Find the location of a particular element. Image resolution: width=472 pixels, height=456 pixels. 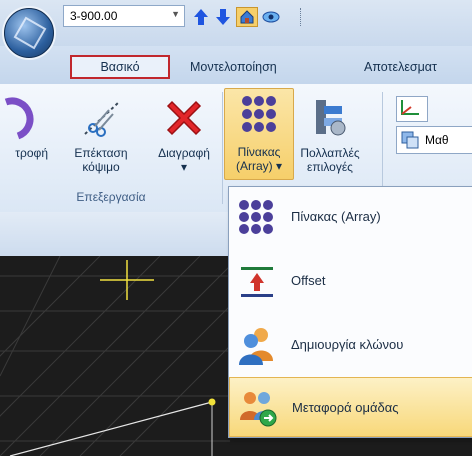

menu-item-label: Offset is located at coordinates (308, 280).